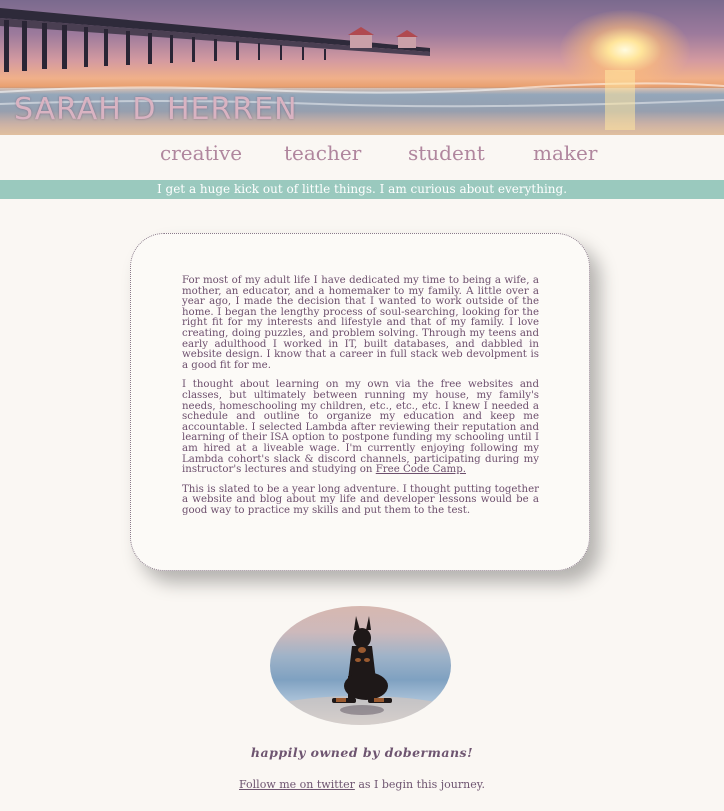  Describe the element at coordinates (360, 670) in the screenshot. I see `doberman-icon` at that location.